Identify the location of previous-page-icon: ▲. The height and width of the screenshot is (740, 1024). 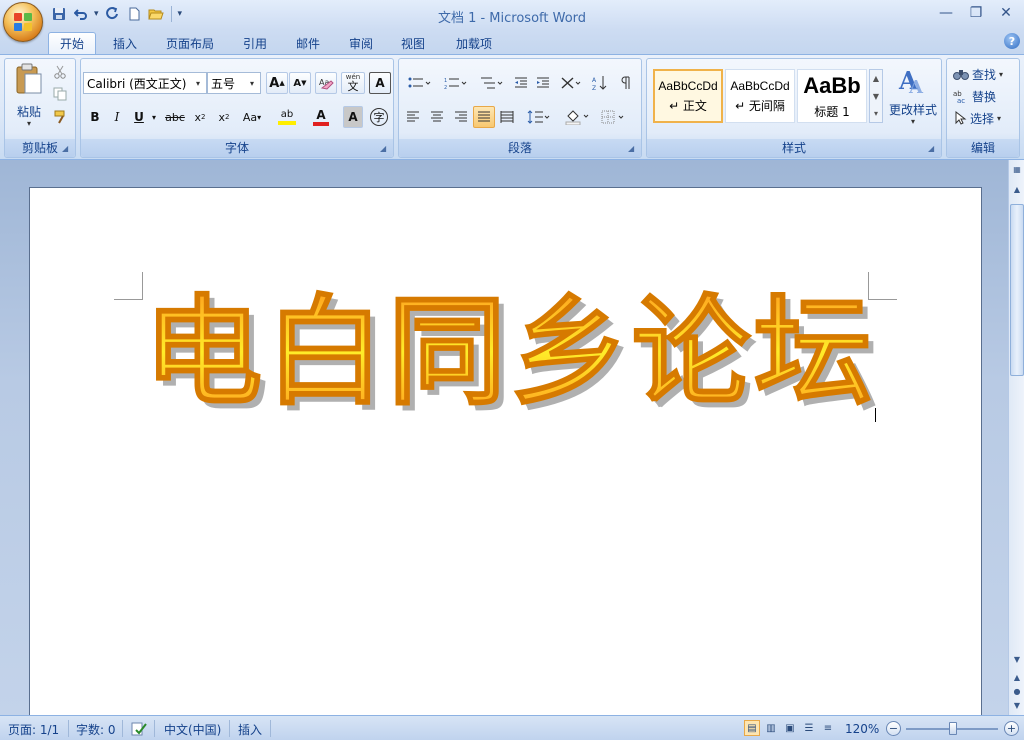
(1017, 677).